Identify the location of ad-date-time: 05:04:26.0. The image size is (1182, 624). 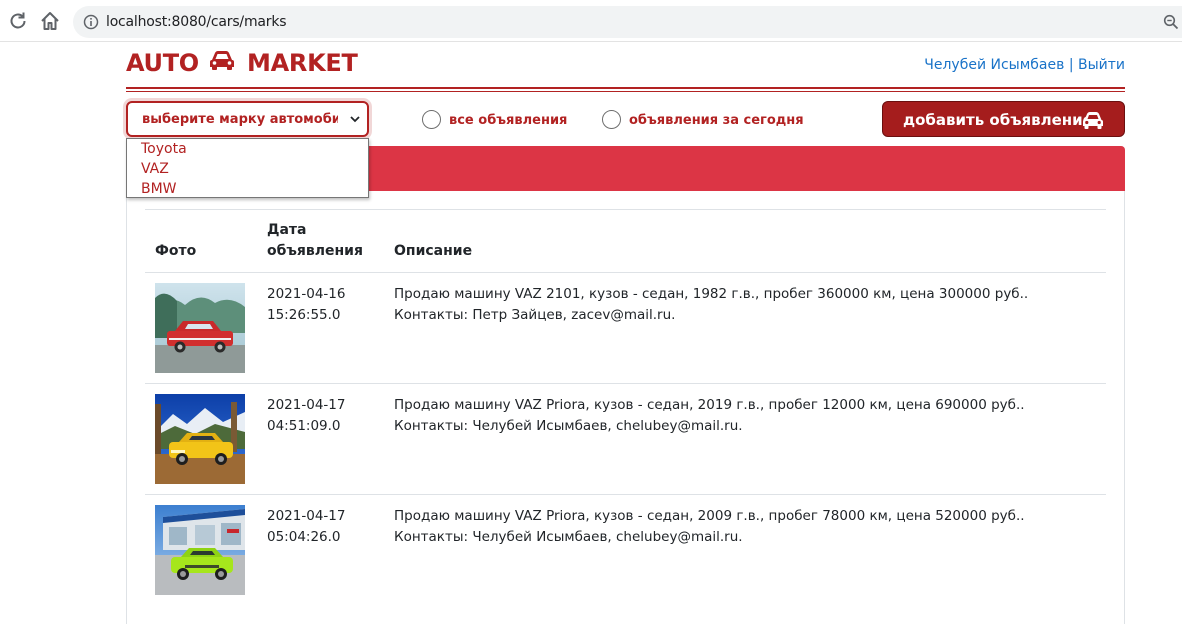
(304, 537).